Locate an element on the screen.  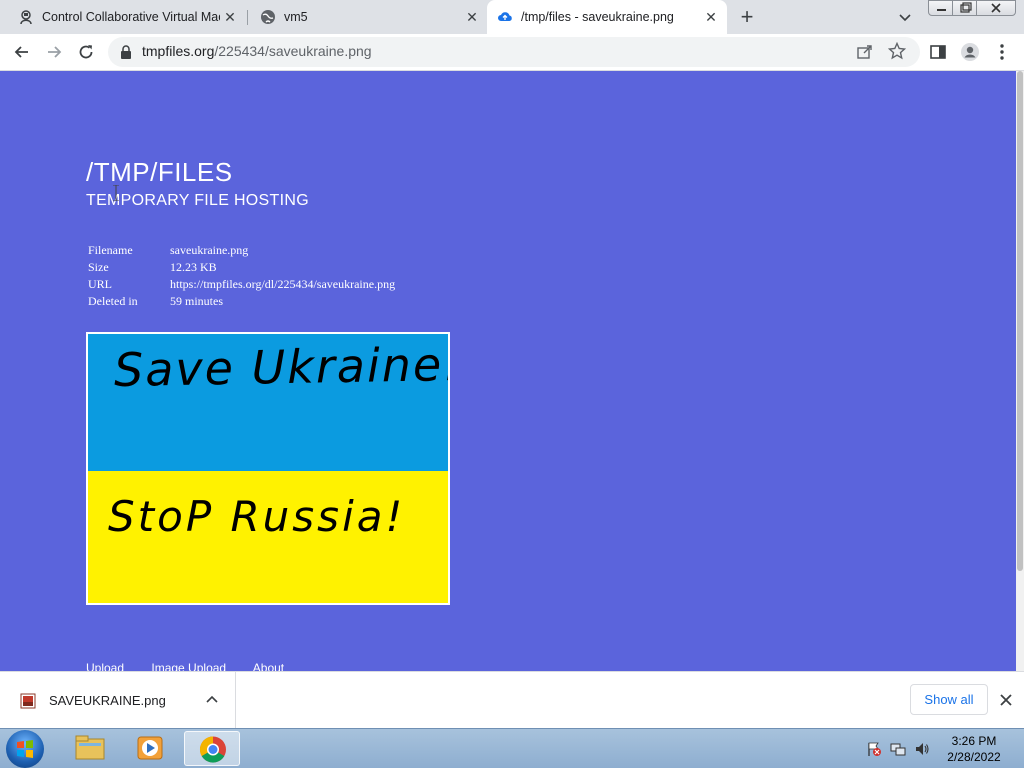
clock-time: 3:26 PM is located at coordinates (974, 741).